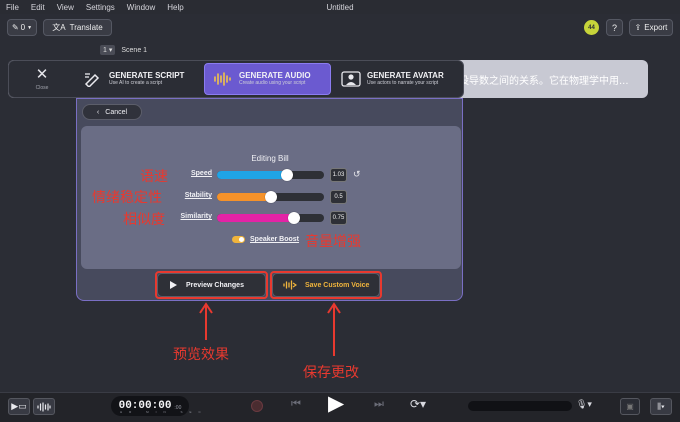 This screenshot has width=680, height=422. Describe the element at coordinates (296, 404) in the screenshot. I see `skip-back-icon: ⏮` at that location.